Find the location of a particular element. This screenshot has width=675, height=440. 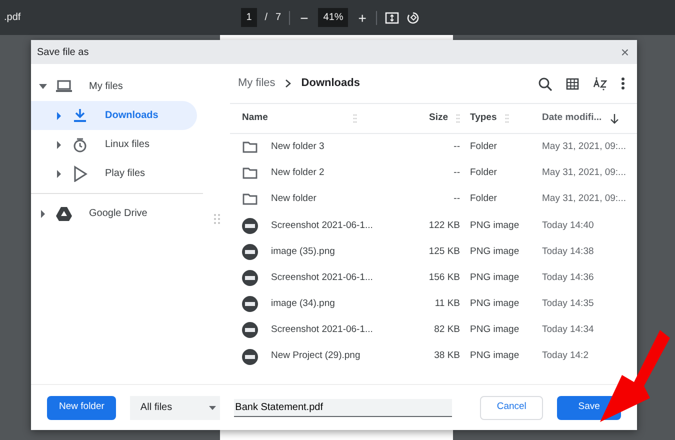

laptop-icon is located at coordinates (64, 86).